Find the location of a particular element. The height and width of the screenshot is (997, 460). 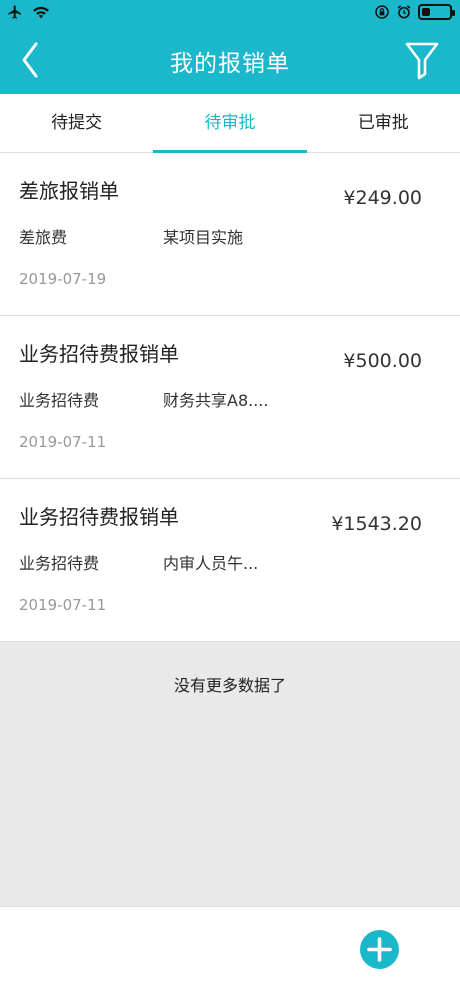

airplane-icon is located at coordinates (14, 12).